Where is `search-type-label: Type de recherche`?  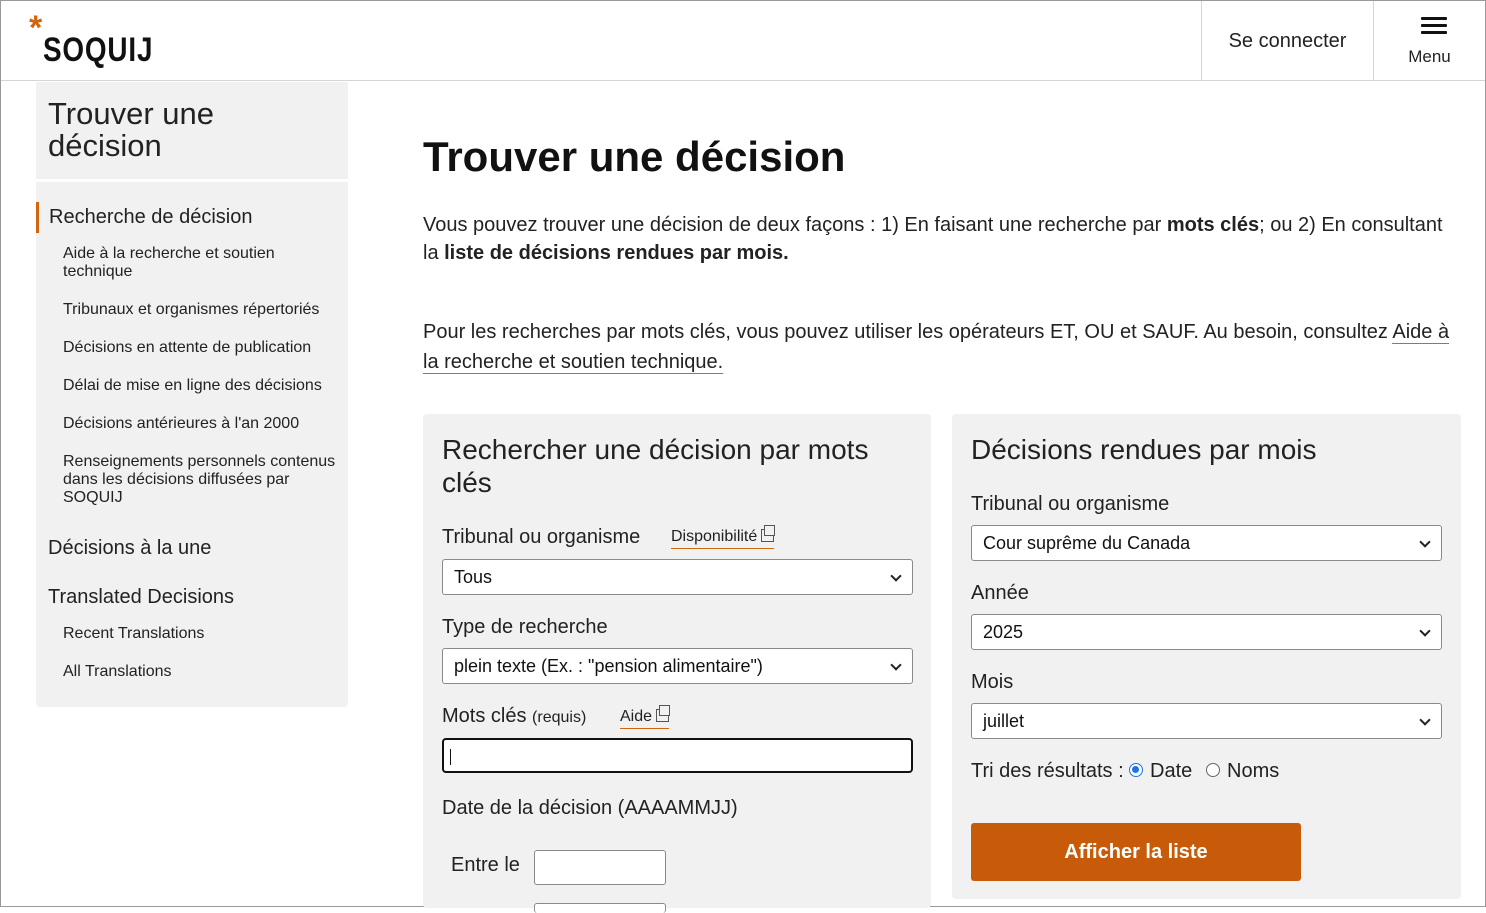 search-type-label: Type de recherche is located at coordinates (525, 627).